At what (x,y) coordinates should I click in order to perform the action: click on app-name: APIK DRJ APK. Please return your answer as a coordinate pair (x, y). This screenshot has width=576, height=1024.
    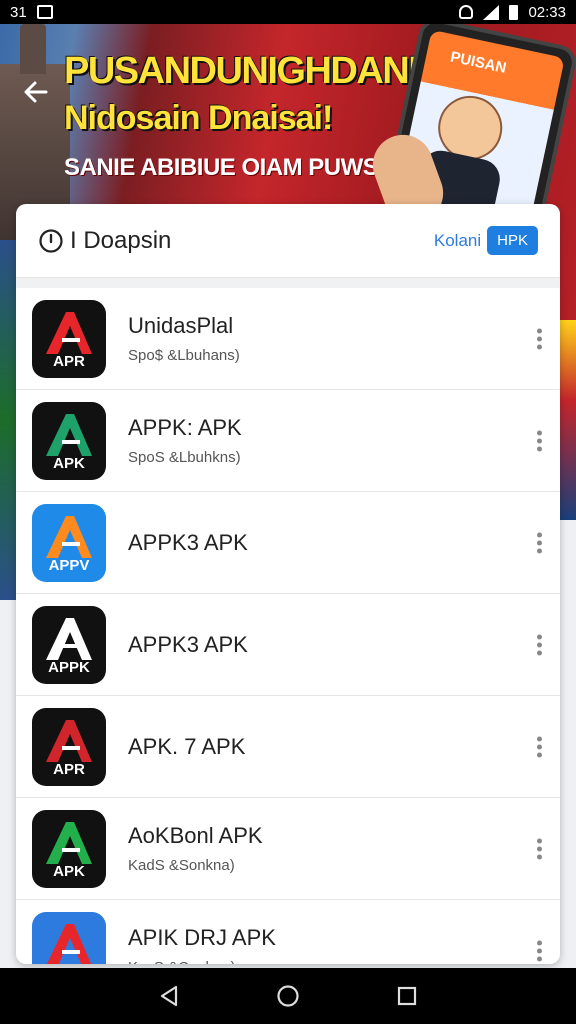
    Looking at the image, I should click on (202, 937).